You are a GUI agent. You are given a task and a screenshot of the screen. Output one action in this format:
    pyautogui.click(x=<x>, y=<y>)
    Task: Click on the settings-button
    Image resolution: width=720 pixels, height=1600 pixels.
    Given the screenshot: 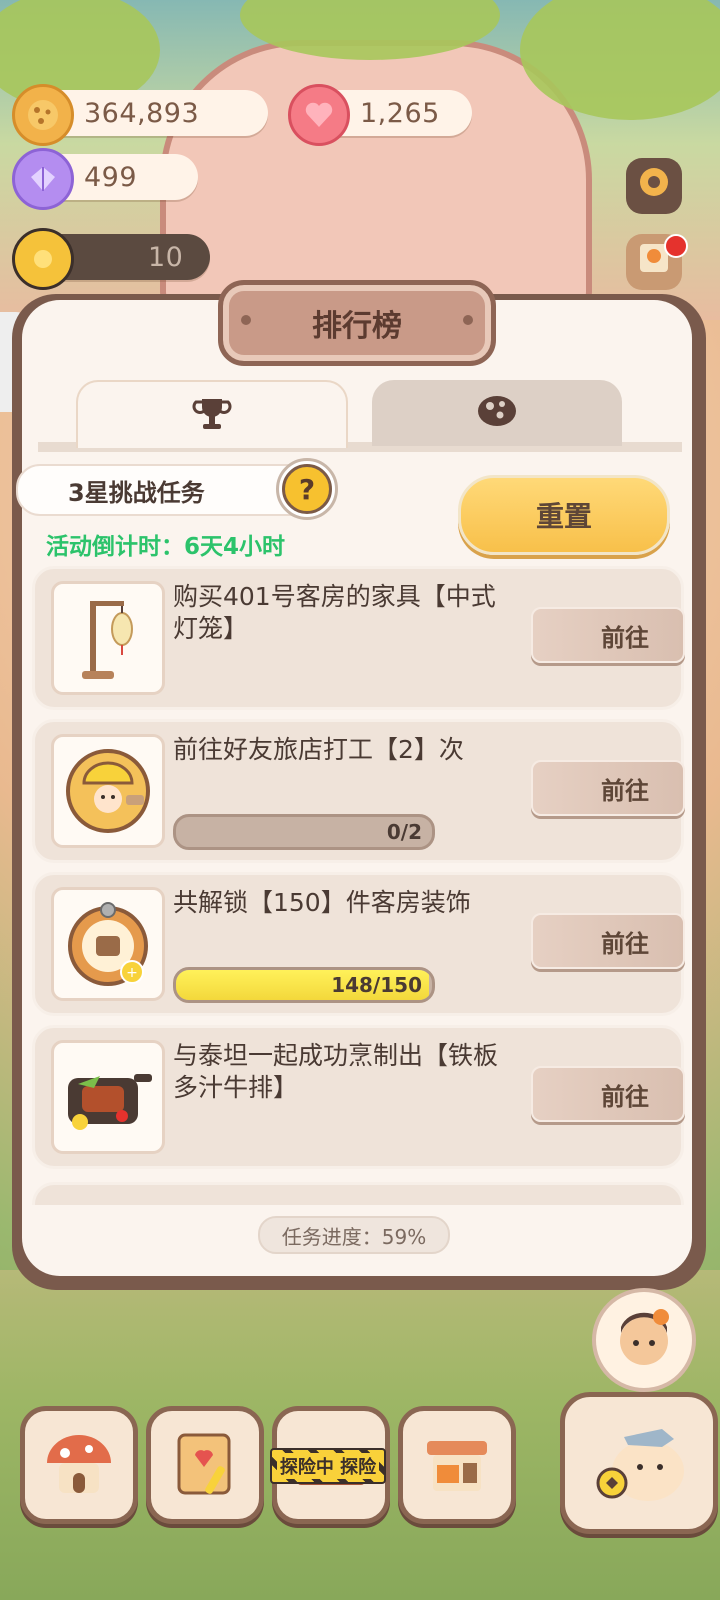 What is the action you would take?
    pyautogui.click(x=654, y=186)
    